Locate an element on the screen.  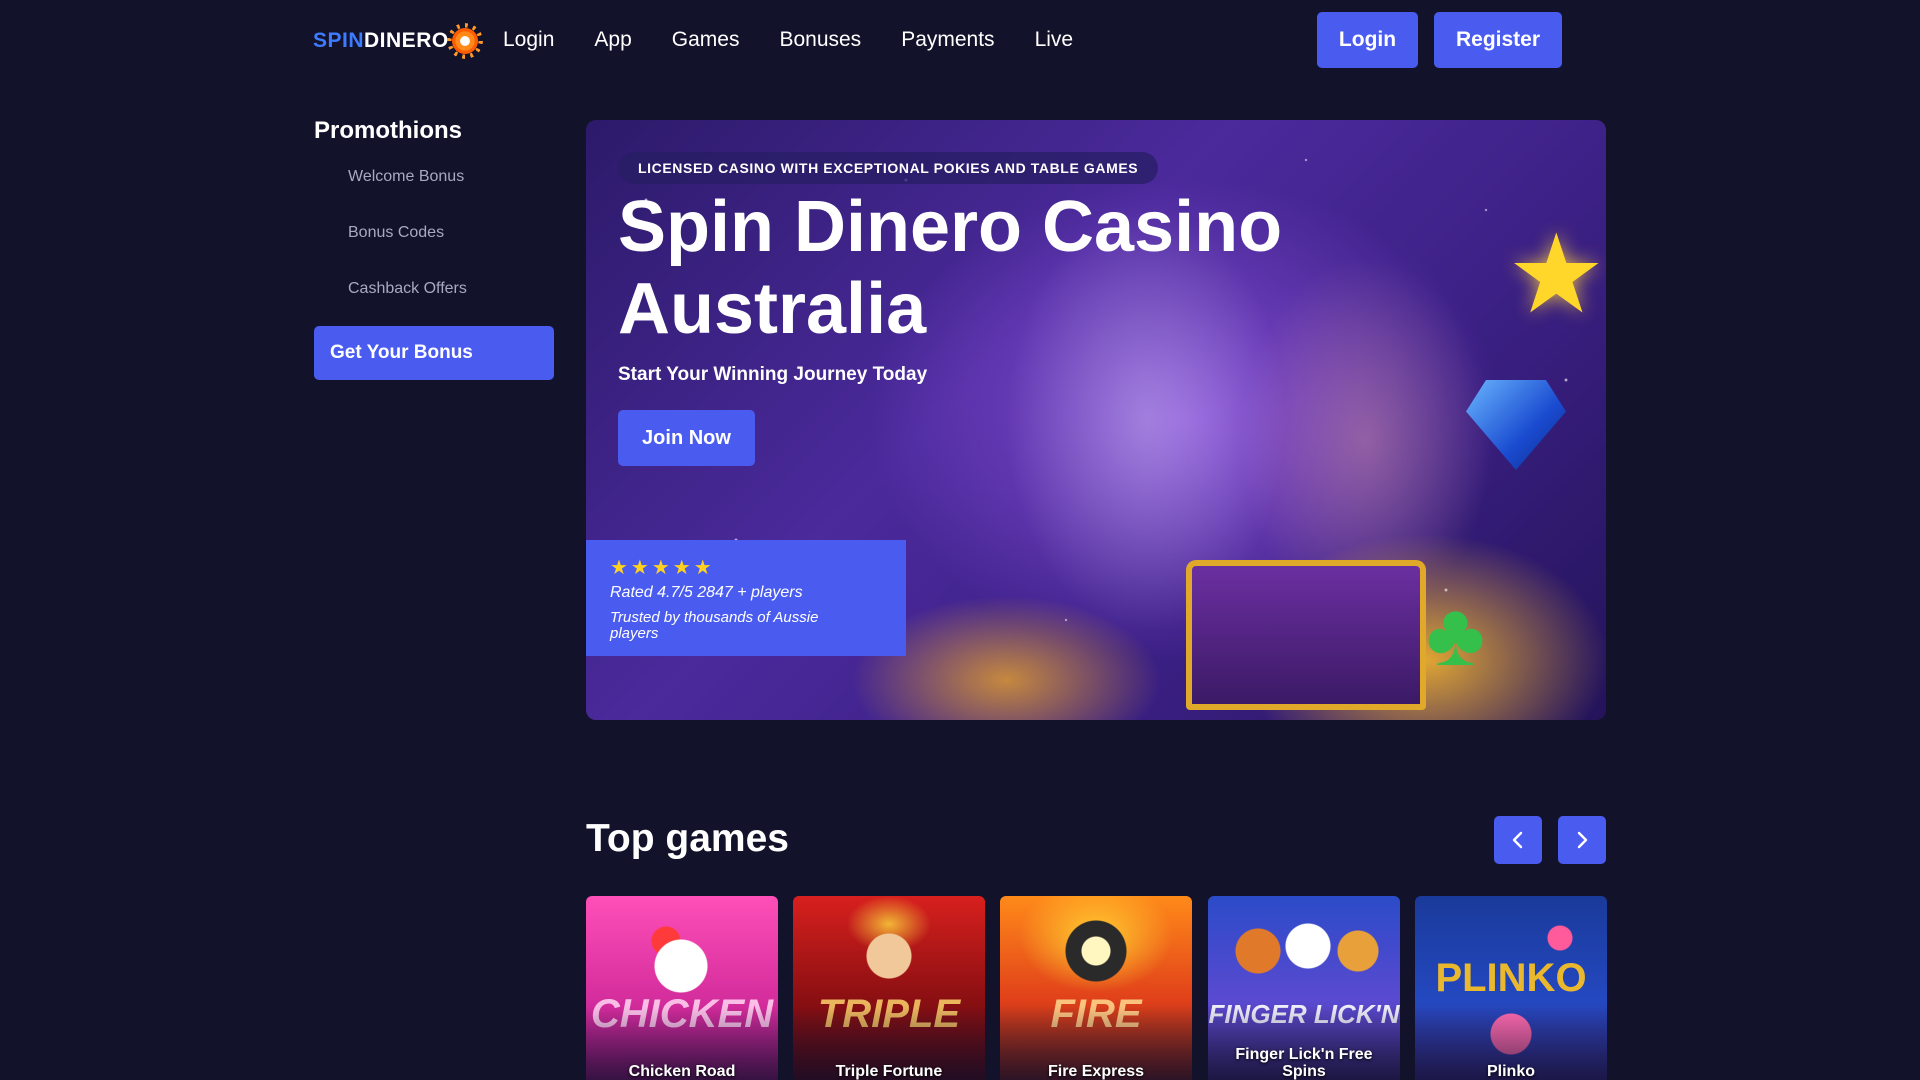
rating-line: Rated 4.7/5 2847 + players is located at coordinates (746, 593).